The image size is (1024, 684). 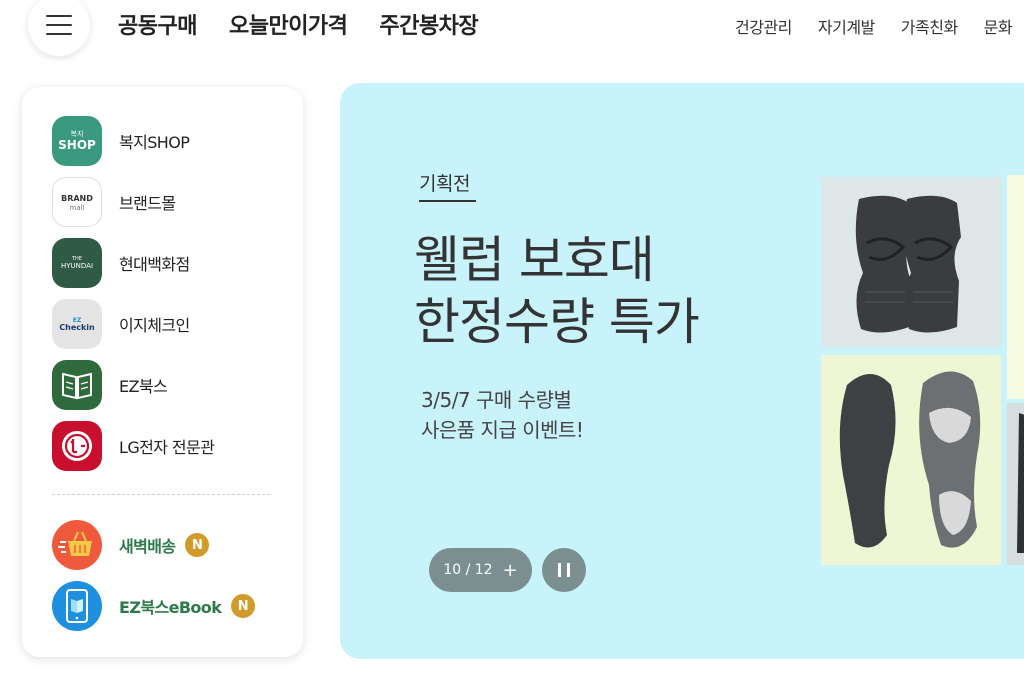 I want to click on sidebar-item-label: EZ북스eBook, so click(x=170, y=607).